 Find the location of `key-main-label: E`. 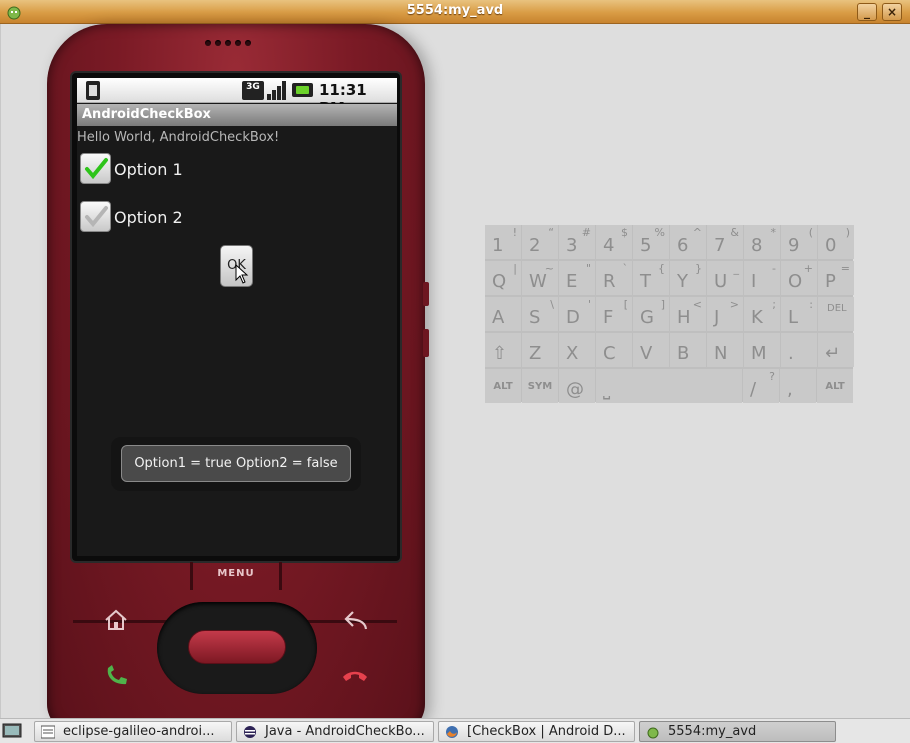

key-main-label: E is located at coordinates (572, 281).